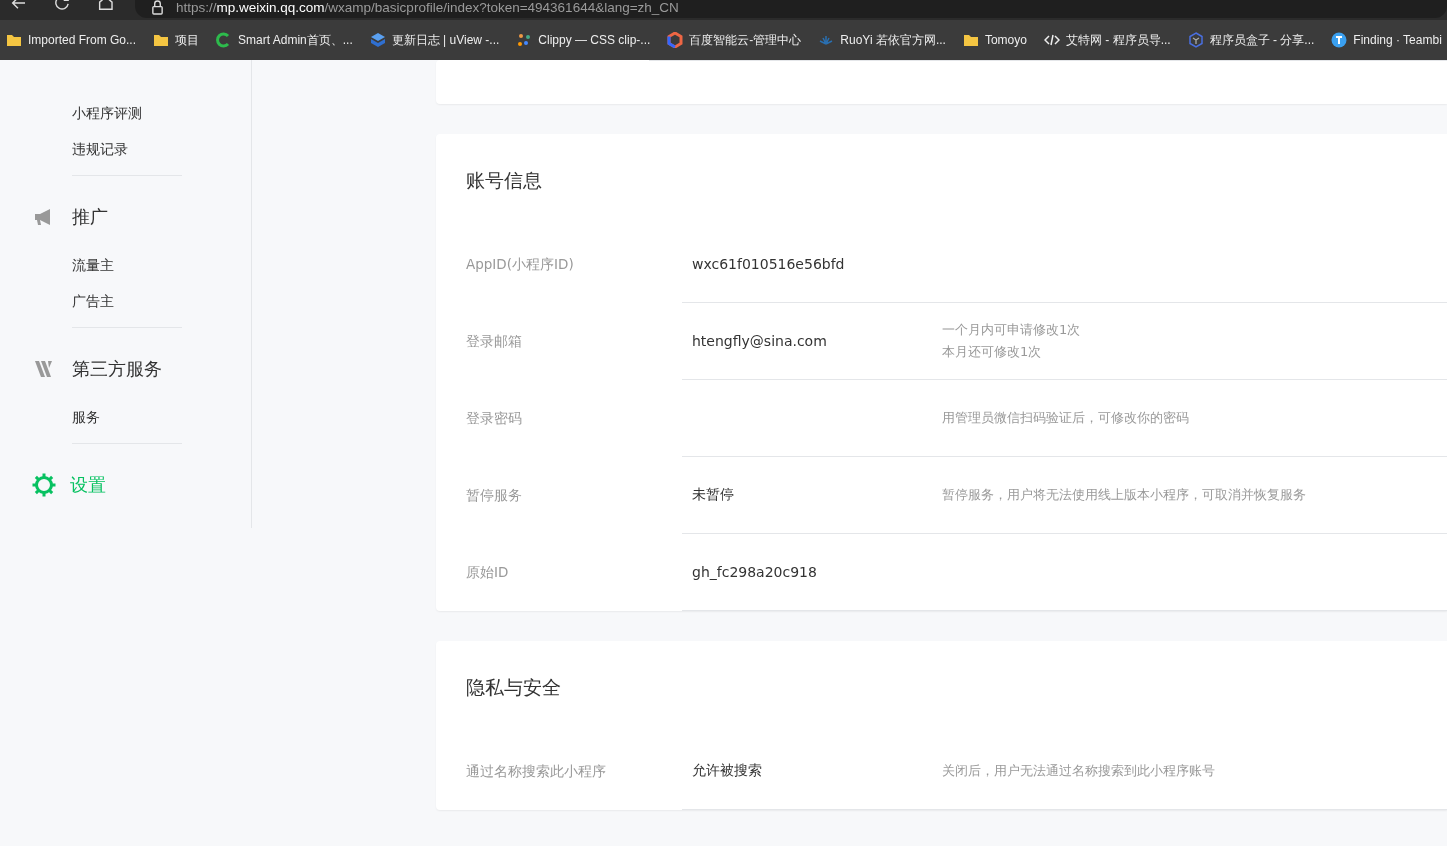  What do you see at coordinates (768, 264) in the screenshot?
I see `field-value: wxc61f010516e56bfd` at bounding box center [768, 264].